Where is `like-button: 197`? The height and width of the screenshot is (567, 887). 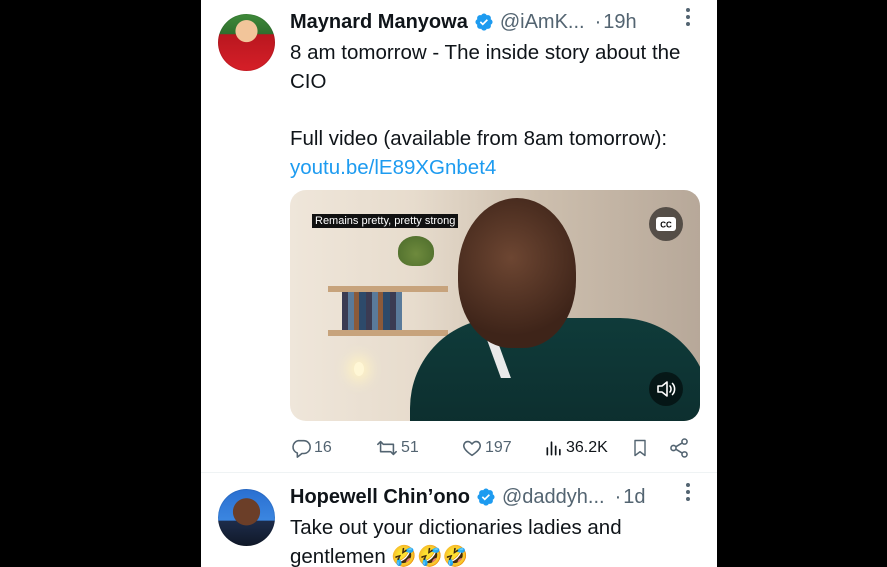
like-button: 197 is located at coordinates (486, 448).